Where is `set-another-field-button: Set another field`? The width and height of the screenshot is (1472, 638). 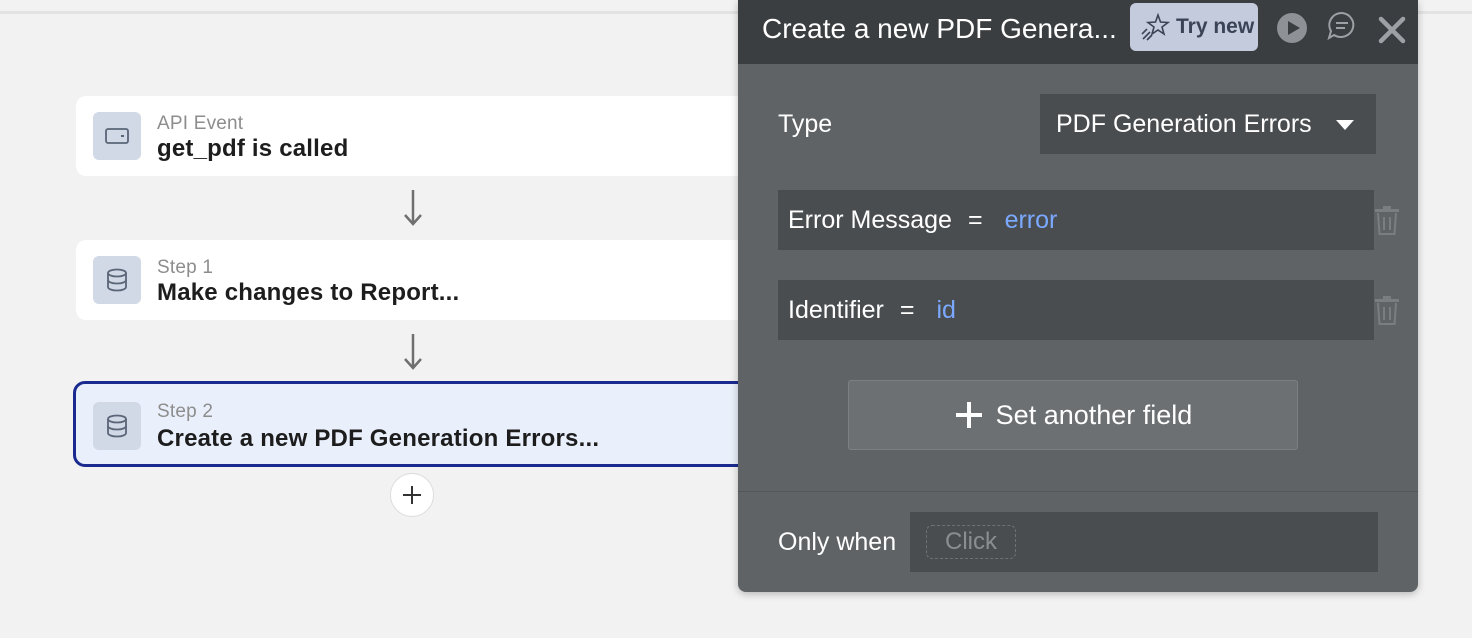
set-another-field-button: Set another field is located at coordinates (1073, 415).